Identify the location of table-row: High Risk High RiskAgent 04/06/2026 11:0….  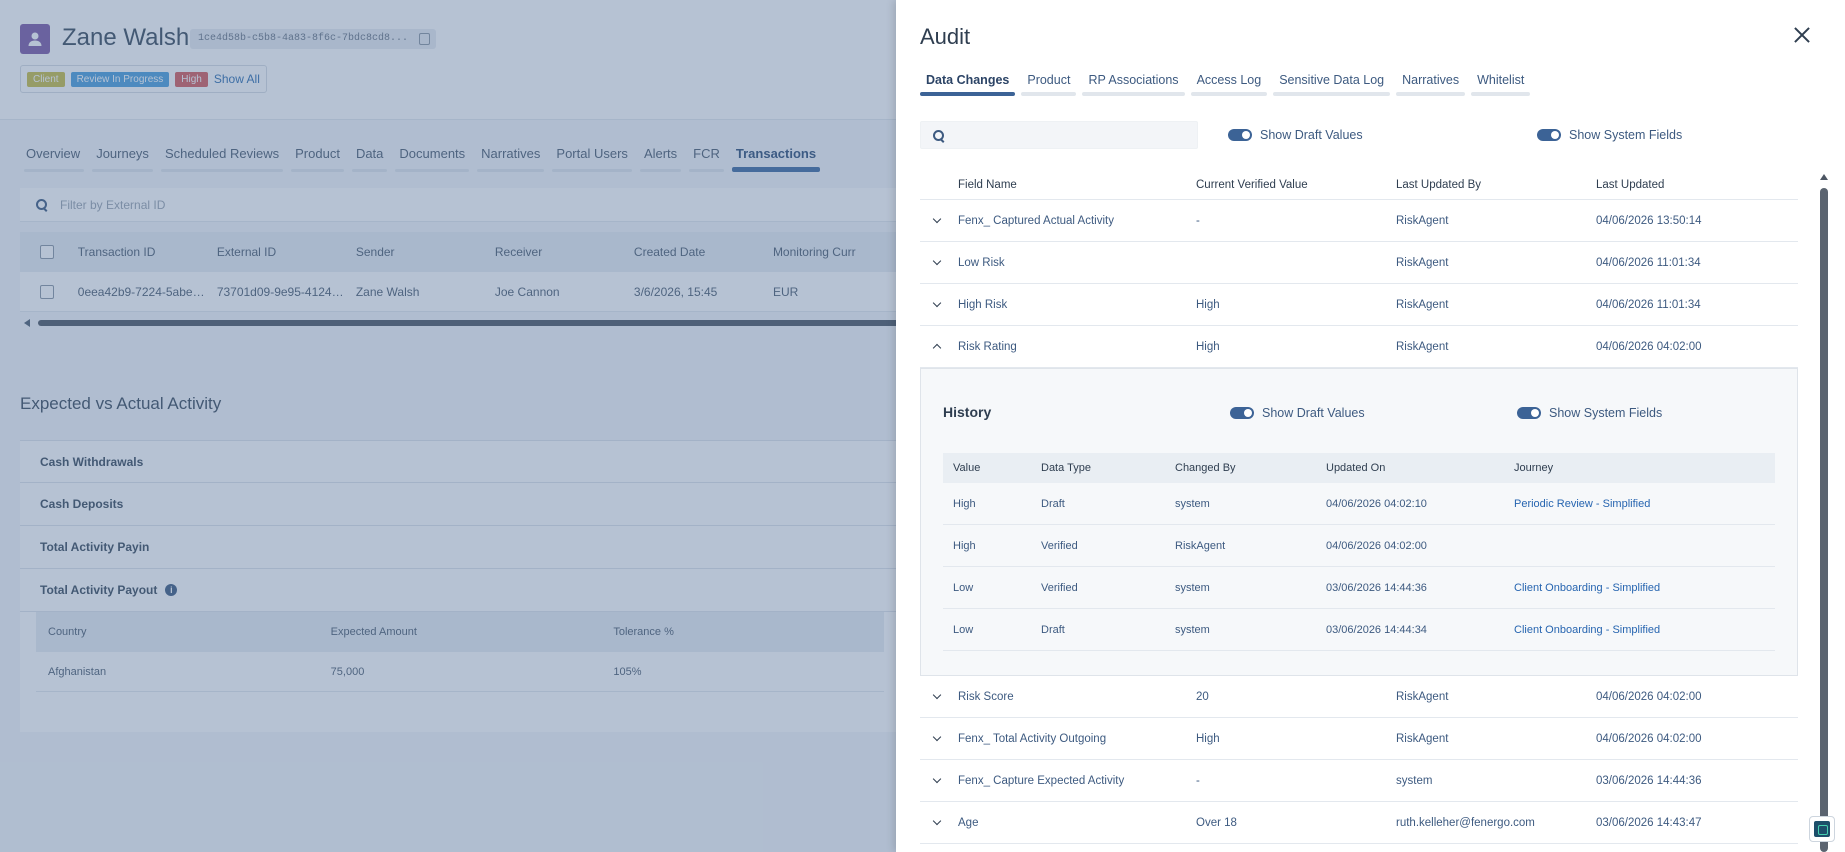
(1359, 305).